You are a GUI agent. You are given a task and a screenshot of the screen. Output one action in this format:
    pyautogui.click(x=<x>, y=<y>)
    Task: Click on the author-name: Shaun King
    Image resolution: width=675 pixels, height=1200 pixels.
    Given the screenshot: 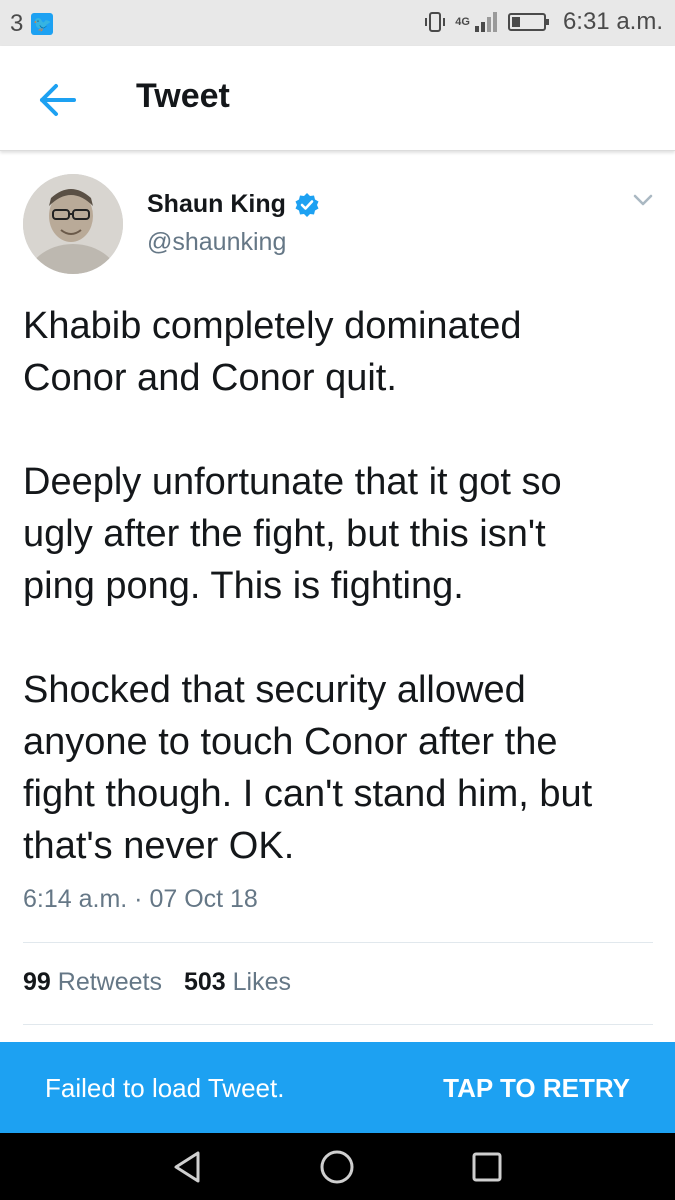 What is the action you would take?
    pyautogui.click(x=216, y=204)
    